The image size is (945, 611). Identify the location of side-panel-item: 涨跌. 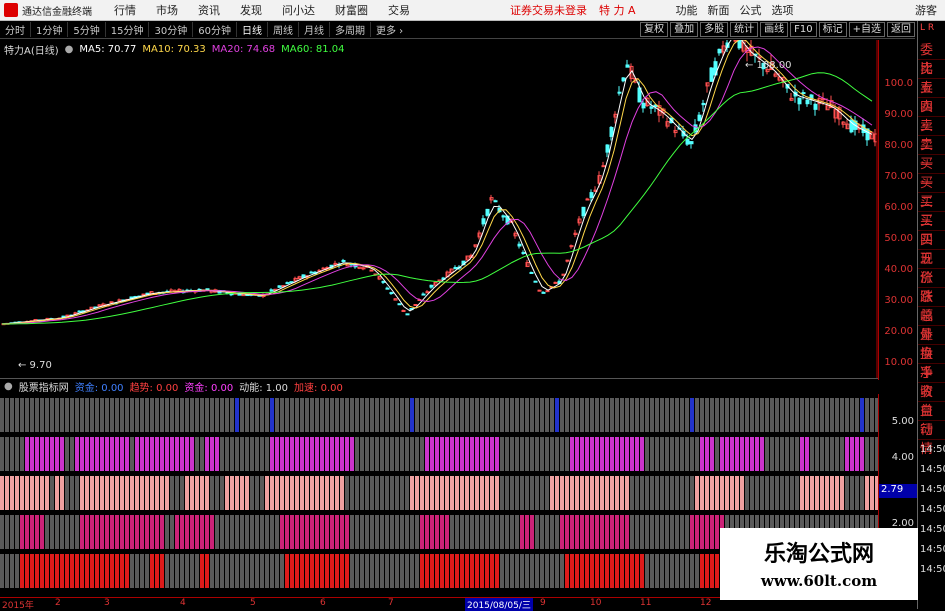
(931, 287).